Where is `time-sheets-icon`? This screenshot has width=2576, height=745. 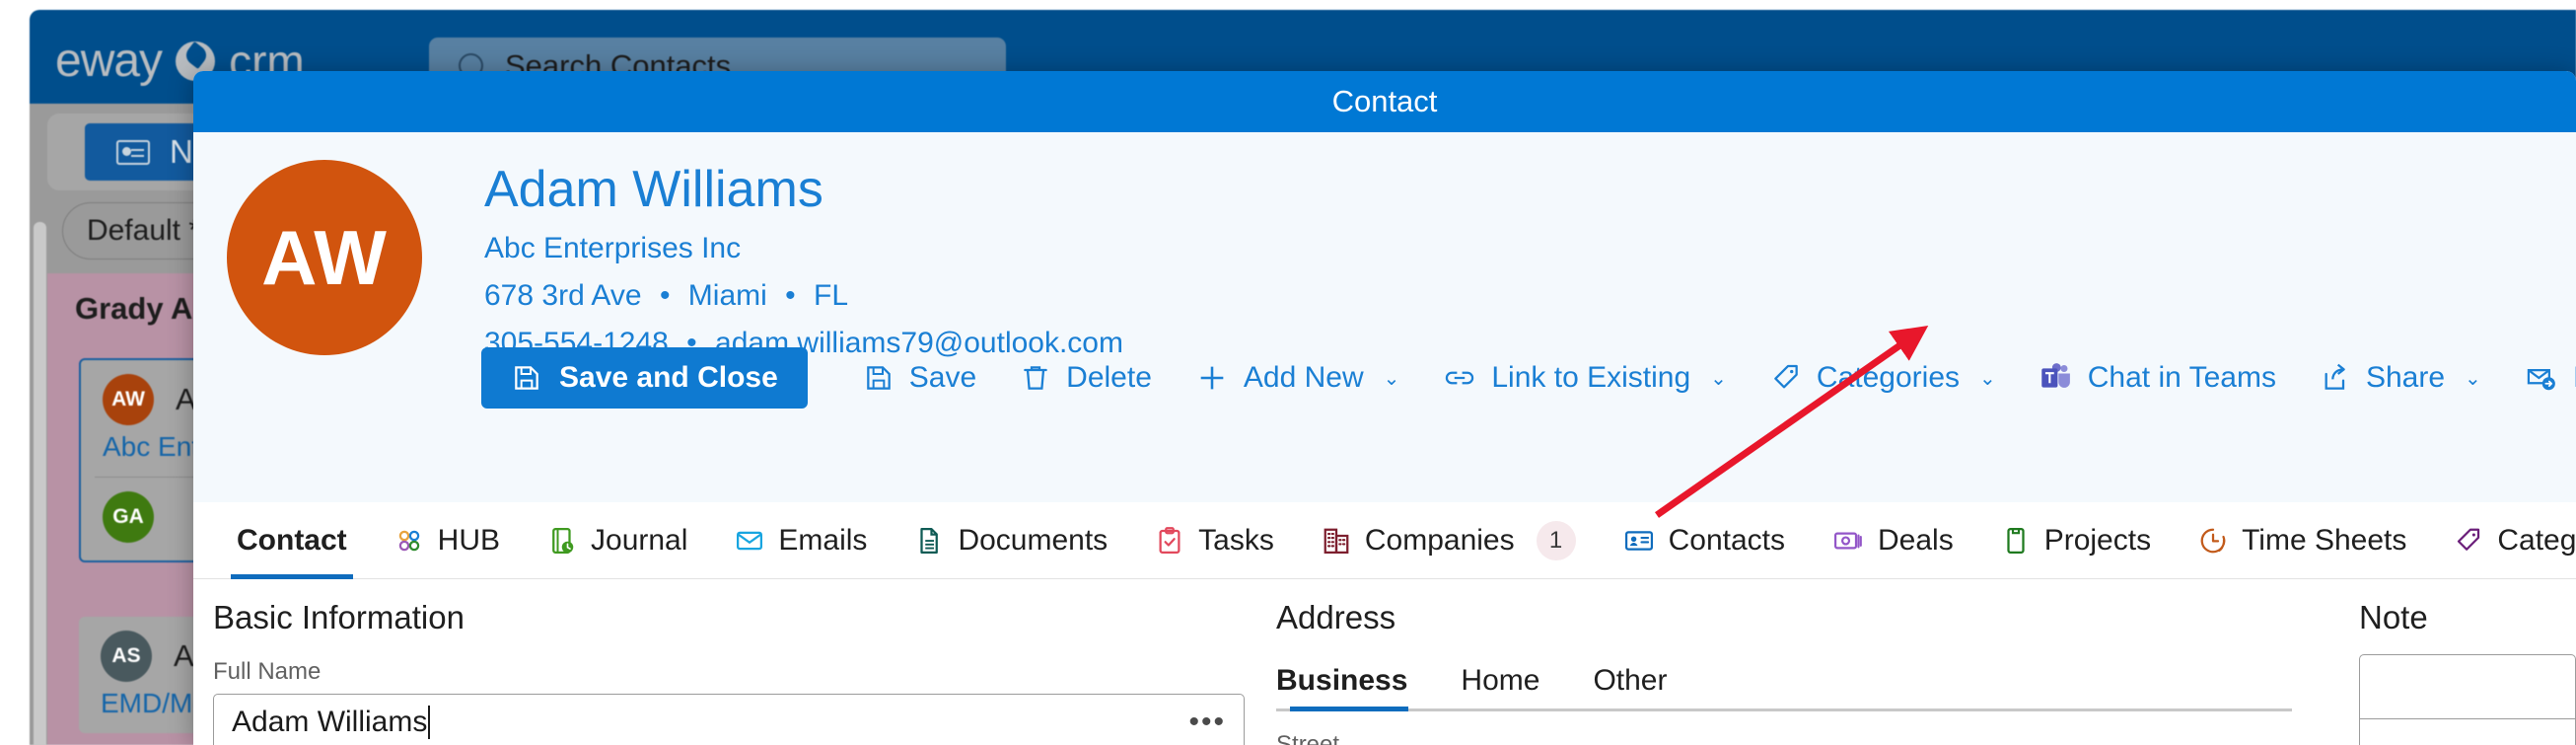 time-sheets-icon is located at coordinates (2213, 540).